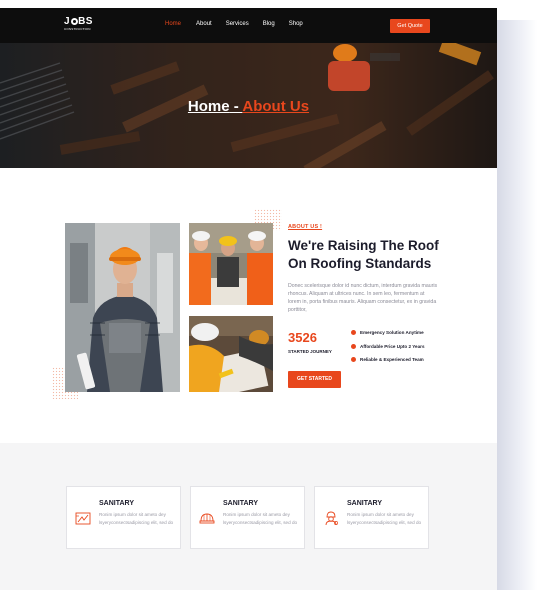 This screenshot has width=550, height=590. What do you see at coordinates (122, 307) in the screenshot?
I see `worker-portrait-photo` at bounding box center [122, 307].